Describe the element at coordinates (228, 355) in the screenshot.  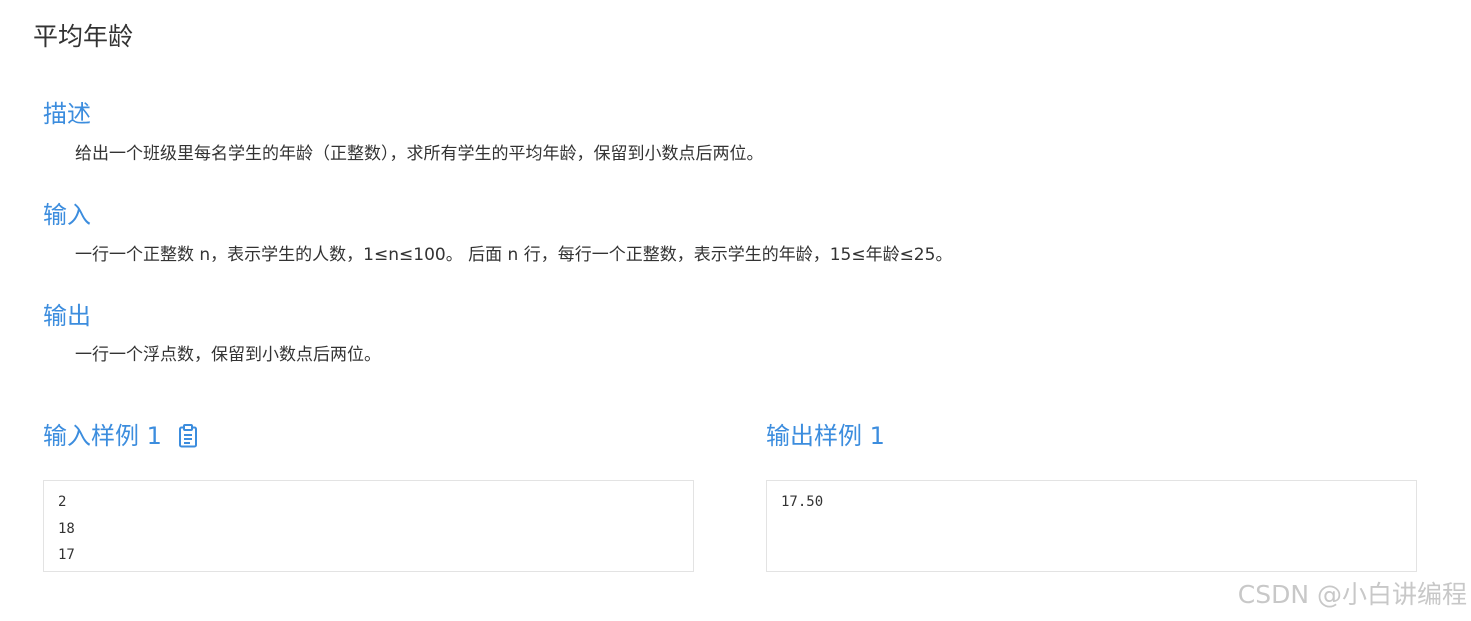
I see `output-text: 一行一个浮点数，保留到小数点后两位。` at that location.